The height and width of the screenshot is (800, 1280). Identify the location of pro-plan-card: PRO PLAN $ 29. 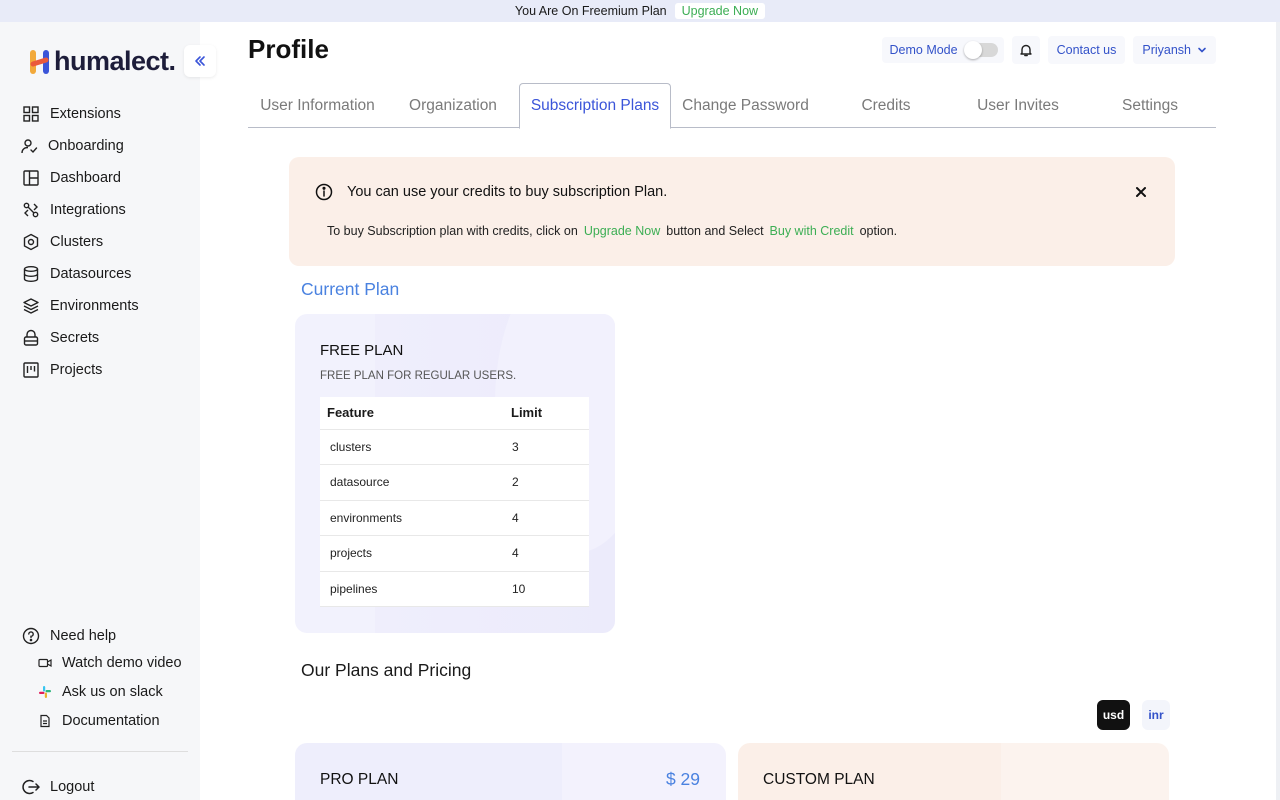
(510, 771).